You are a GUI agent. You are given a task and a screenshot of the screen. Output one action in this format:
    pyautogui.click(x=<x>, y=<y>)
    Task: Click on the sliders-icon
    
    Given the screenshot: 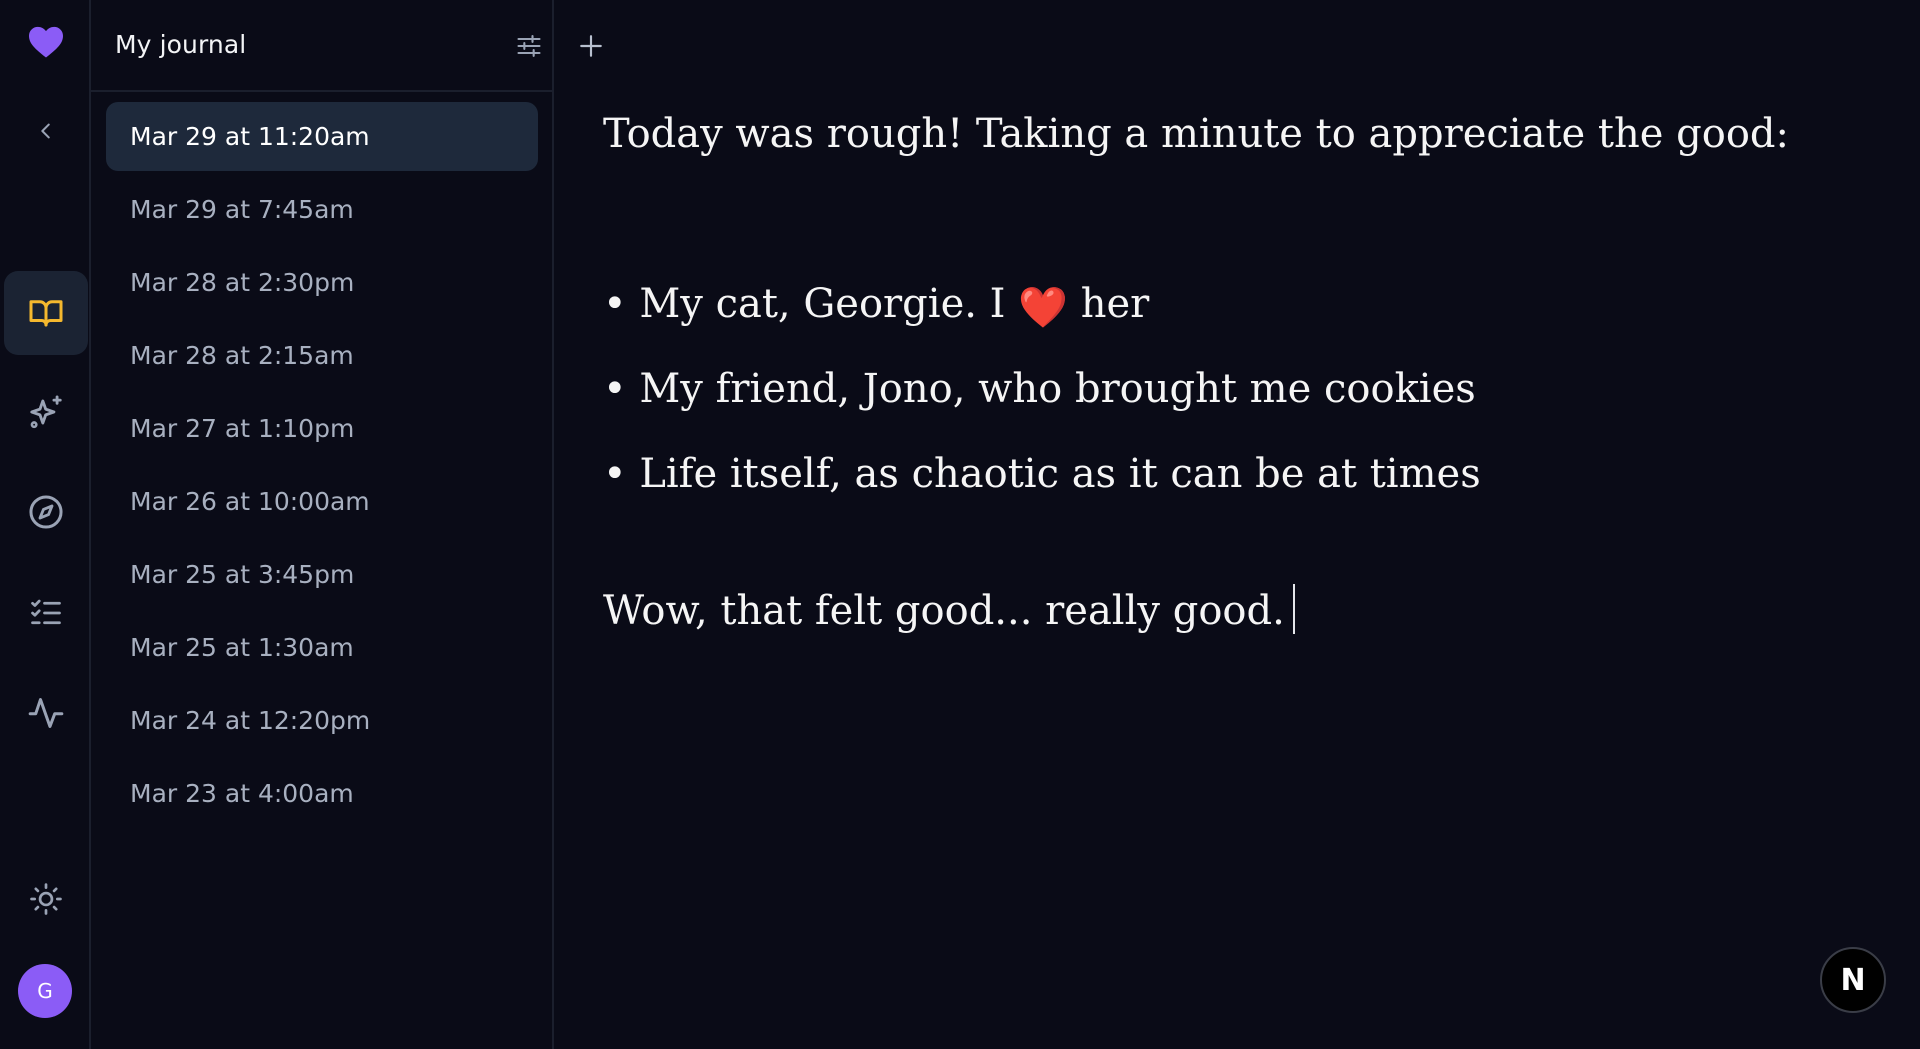 What is the action you would take?
    pyautogui.click(x=529, y=46)
    